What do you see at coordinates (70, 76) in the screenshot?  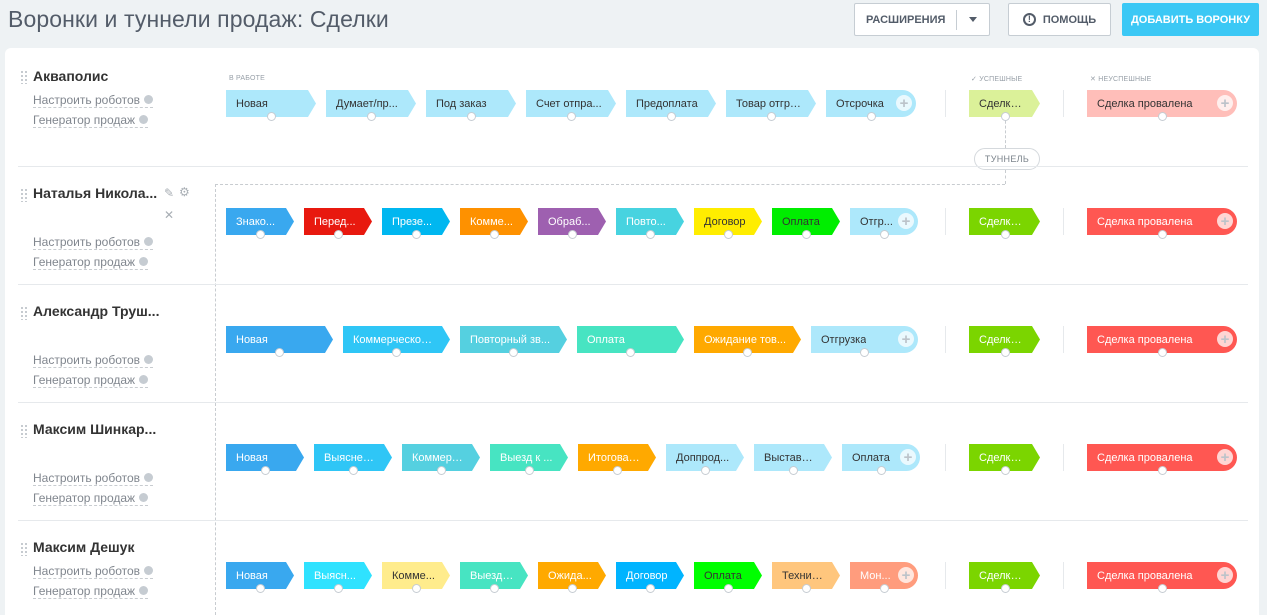 I see `funnel-name: Акваполис` at bounding box center [70, 76].